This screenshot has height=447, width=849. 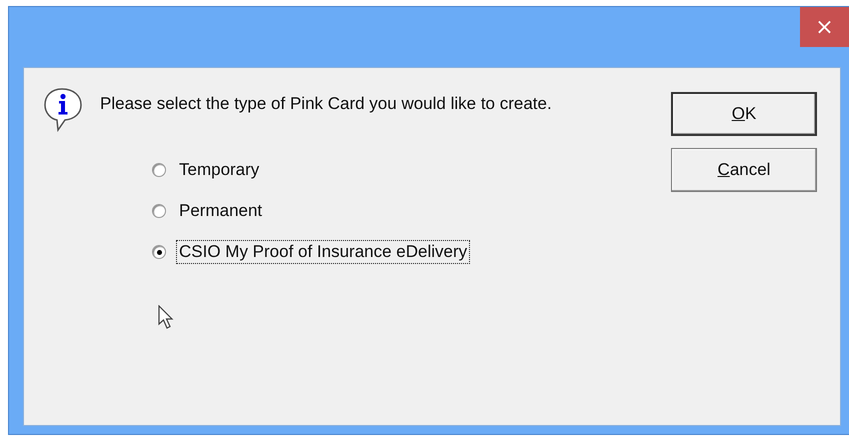 I want to click on dialog-button: Cancel, so click(x=744, y=170).